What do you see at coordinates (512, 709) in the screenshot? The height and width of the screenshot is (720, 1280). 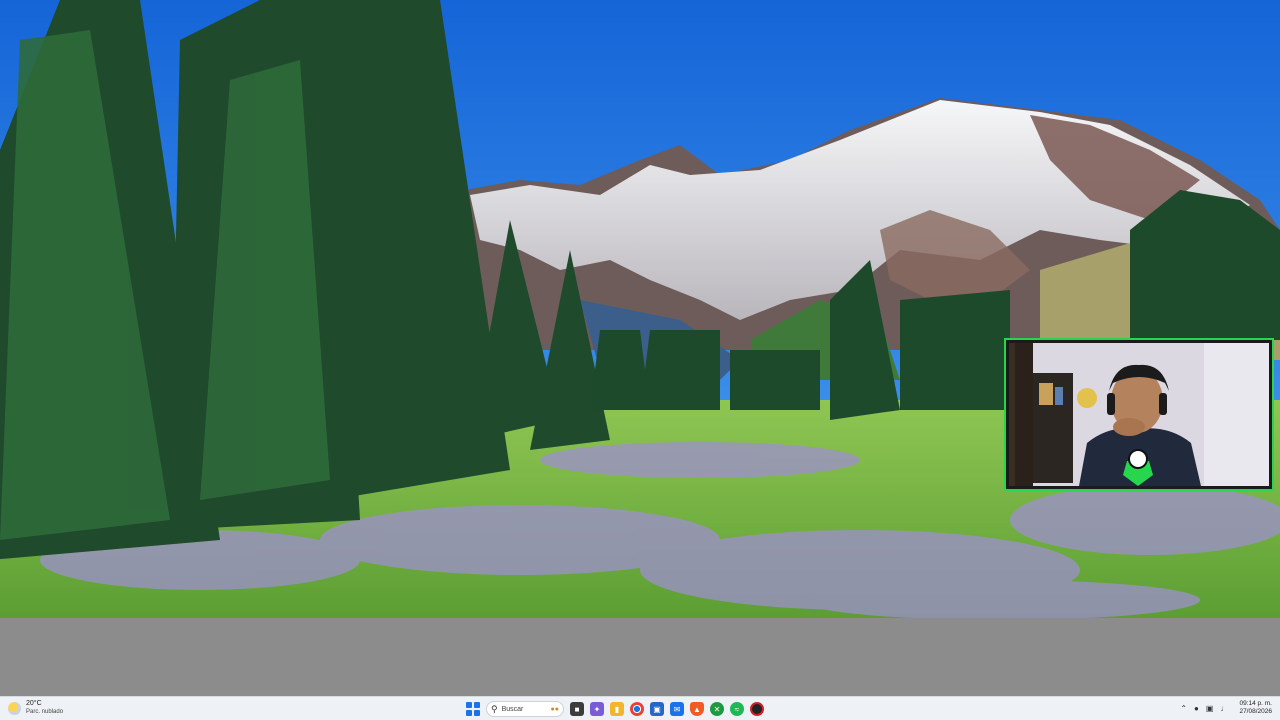 I see `search-label: Buscar` at bounding box center [512, 709].